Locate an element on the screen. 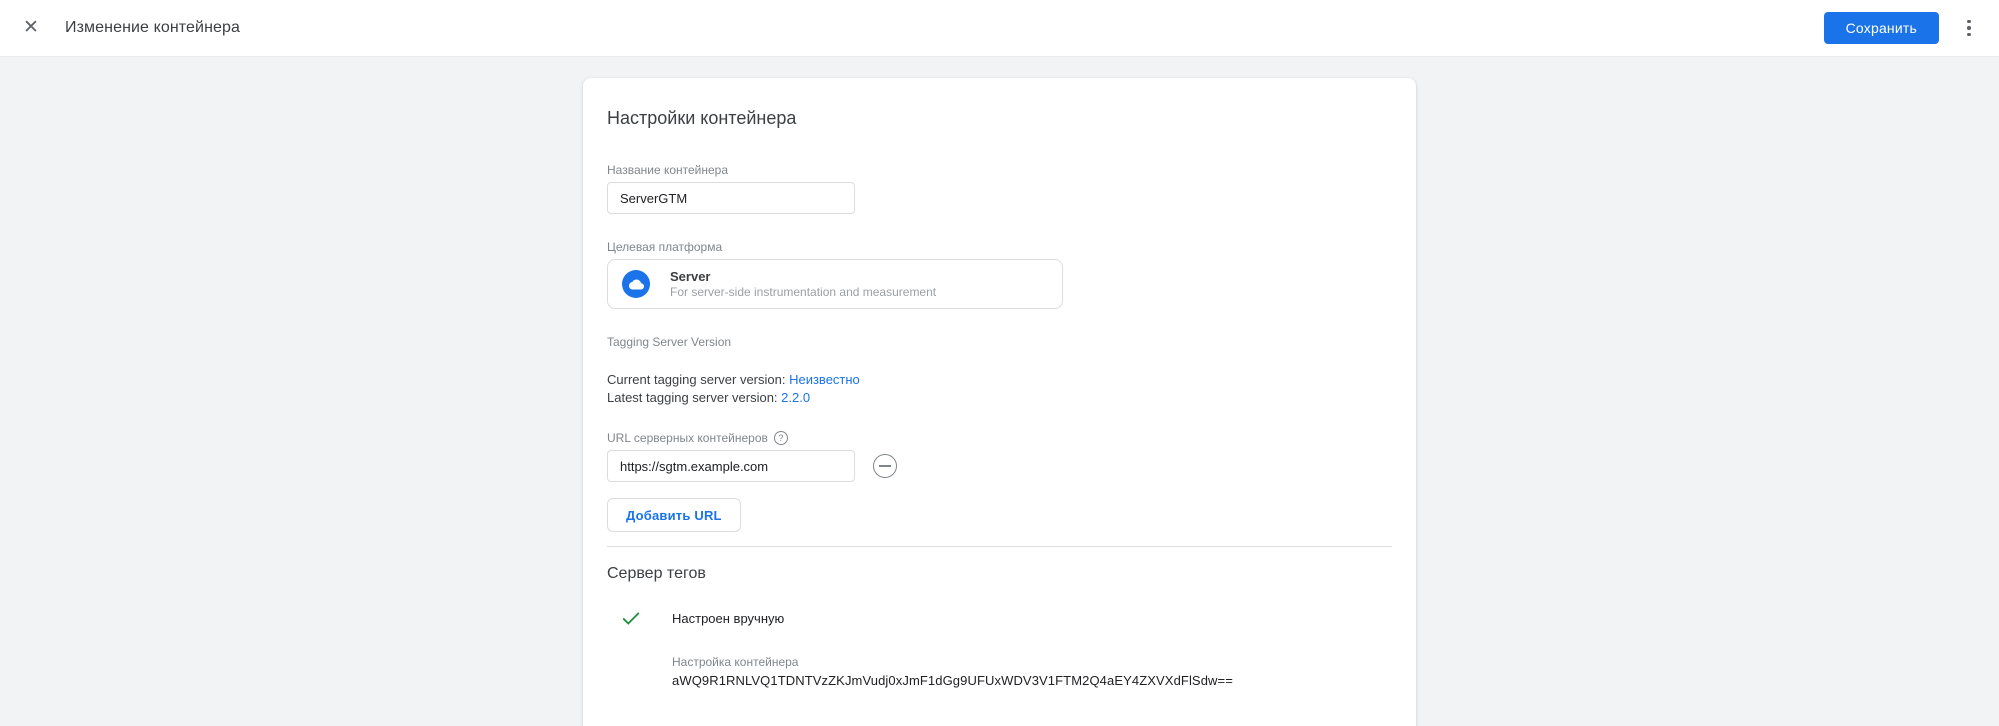 Image resolution: width=1999 pixels, height=726 pixels. close-icon: ✕ is located at coordinates (31, 27).